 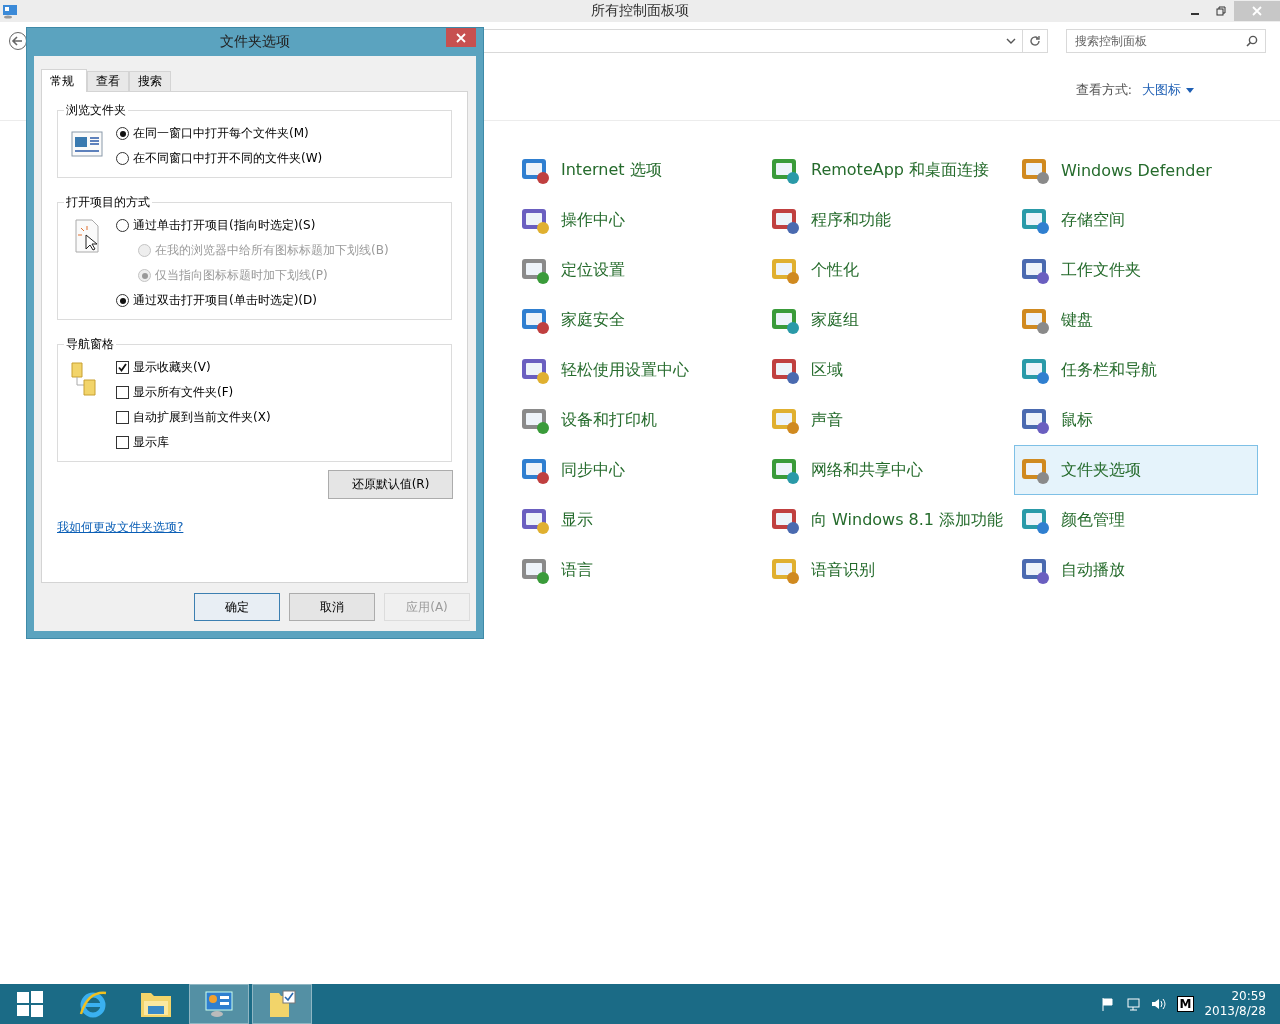 What do you see at coordinates (886, 370) in the screenshot?
I see `control-panel-item: 区域` at bounding box center [886, 370].